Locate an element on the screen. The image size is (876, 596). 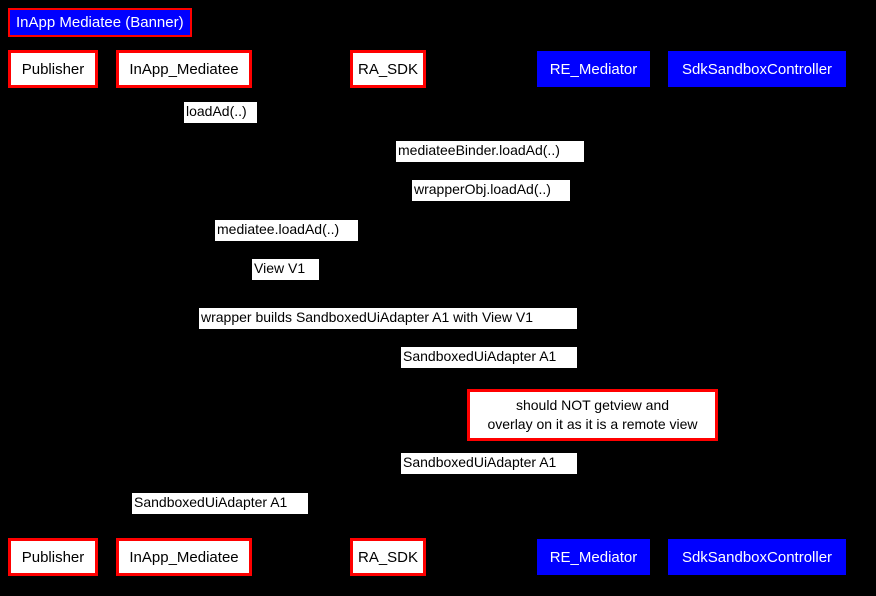
arrow-rasdk-to-mediatee is located at coordinates (286, 242).